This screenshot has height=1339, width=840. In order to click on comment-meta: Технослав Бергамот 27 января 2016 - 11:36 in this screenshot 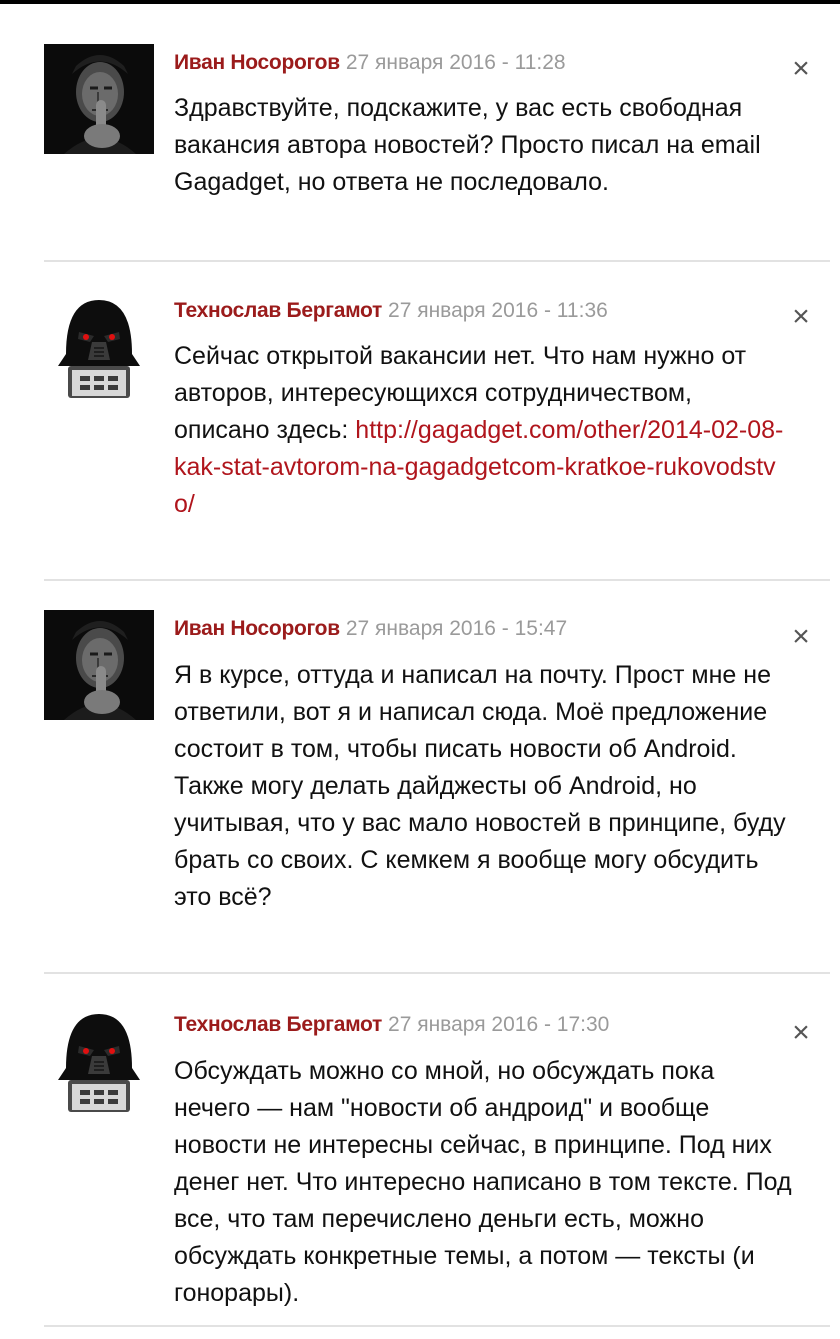, I will do `click(391, 311)`.